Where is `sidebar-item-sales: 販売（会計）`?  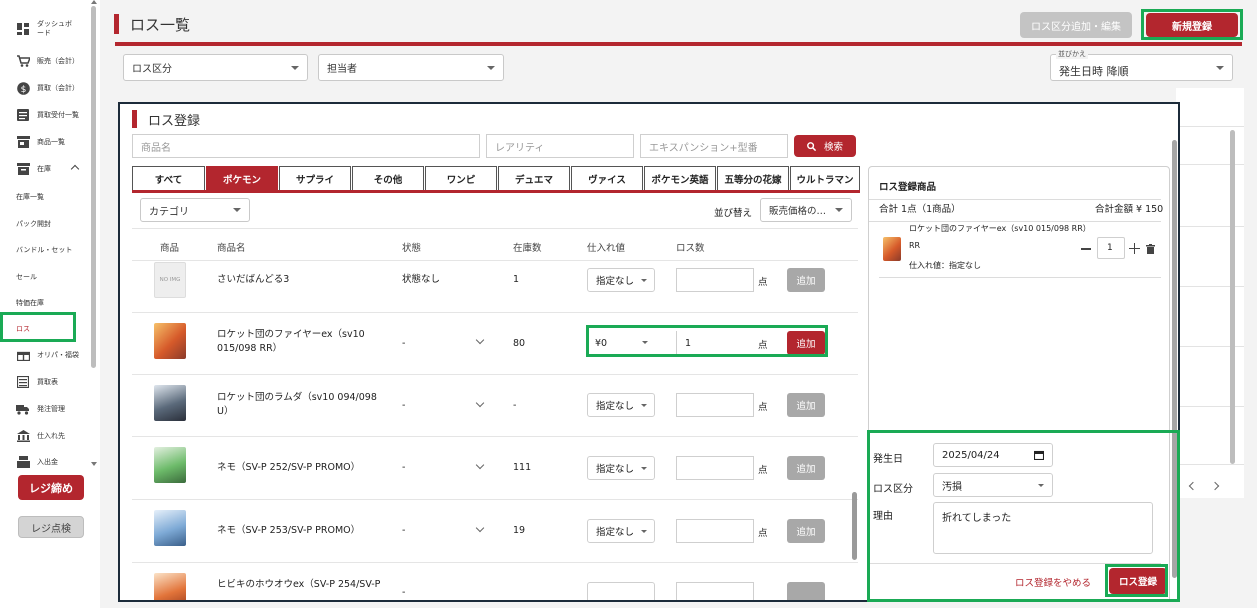 sidebar-item-sales: 販売（会計） is located at coordinates (44, 61).